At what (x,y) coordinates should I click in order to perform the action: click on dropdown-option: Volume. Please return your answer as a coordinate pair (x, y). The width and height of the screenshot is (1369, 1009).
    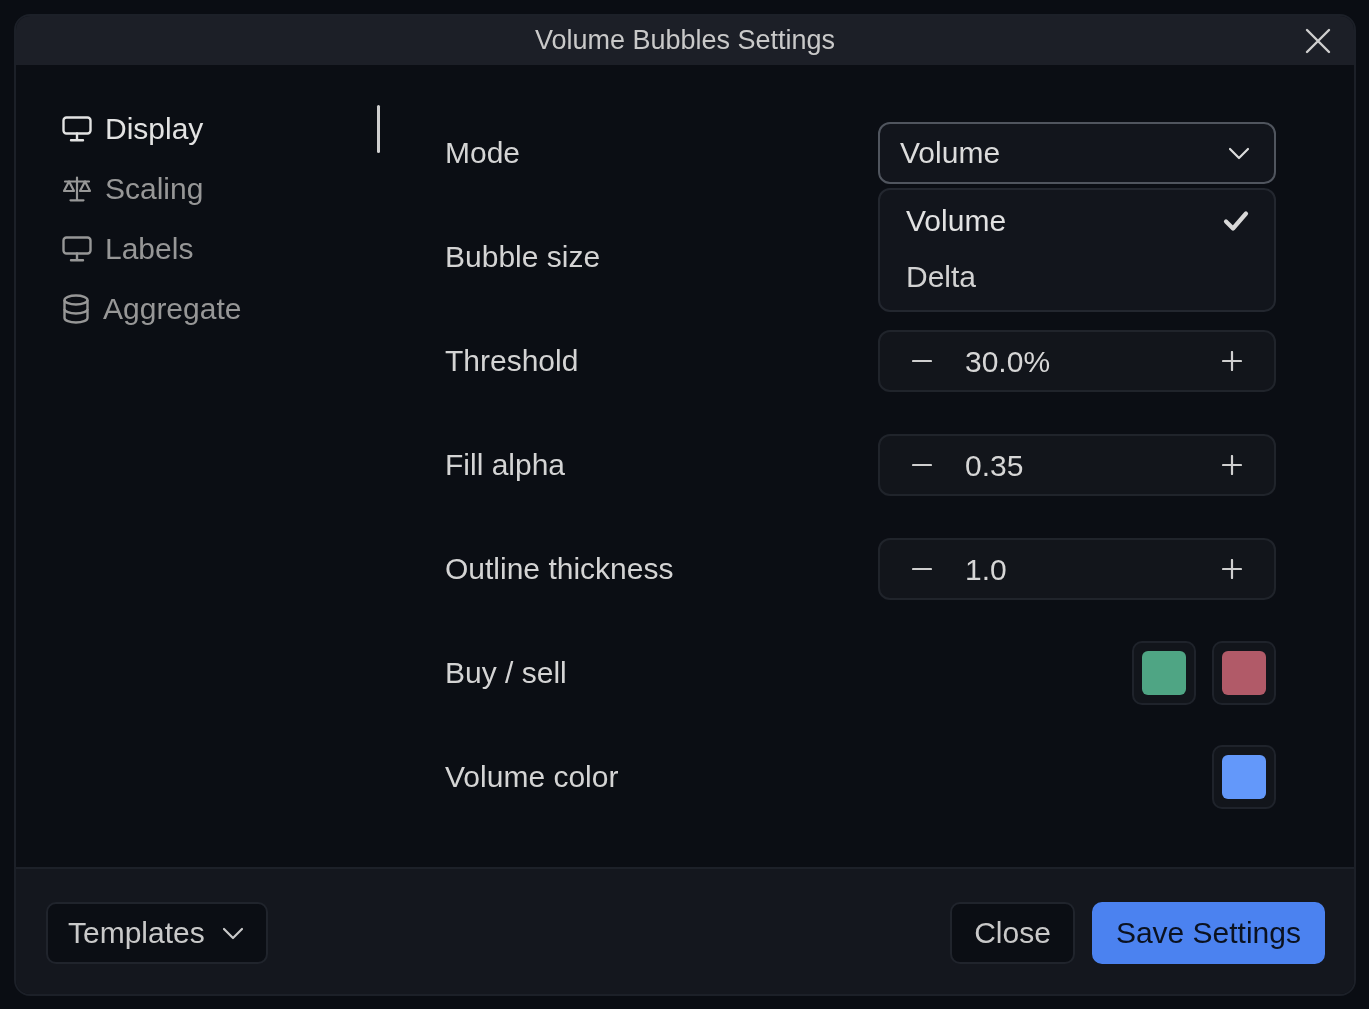
    Looking at the image, I should click on (1077, 221).